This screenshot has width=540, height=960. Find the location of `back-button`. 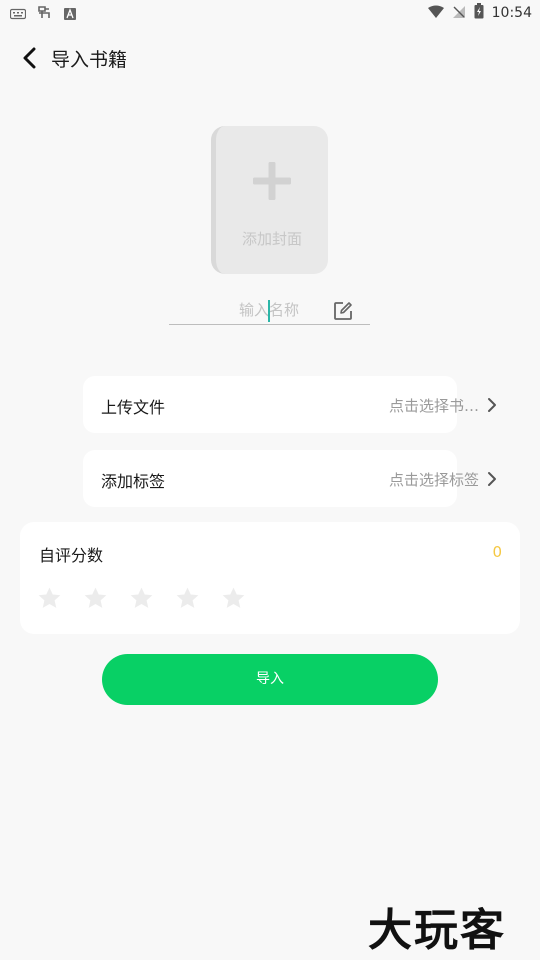

back-button is located at coordinates (30, 58).